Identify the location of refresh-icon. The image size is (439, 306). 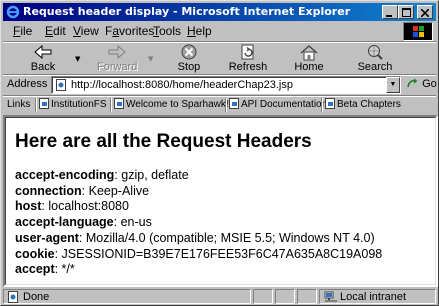
(247, 52).